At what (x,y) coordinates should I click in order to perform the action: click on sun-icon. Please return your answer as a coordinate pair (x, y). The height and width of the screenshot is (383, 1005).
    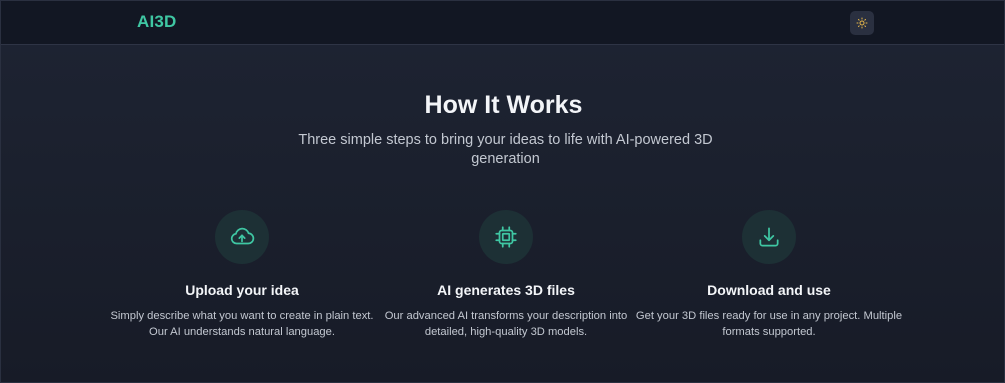
    Looking at the image, I should click on (862, 23).